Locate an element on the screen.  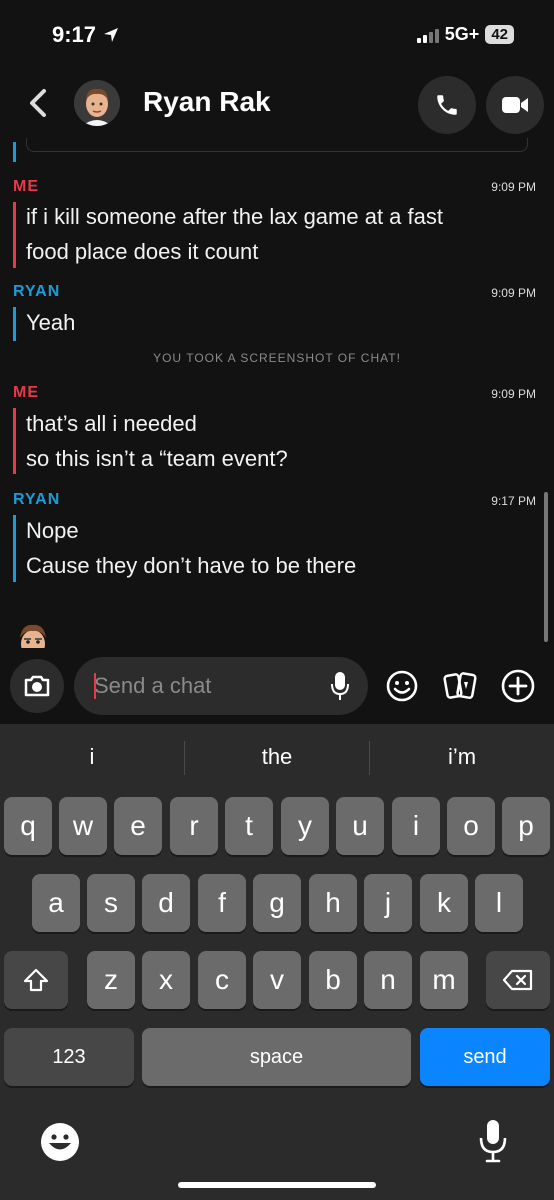
bitmoji-face-icon is located at coordinates (97, 103).